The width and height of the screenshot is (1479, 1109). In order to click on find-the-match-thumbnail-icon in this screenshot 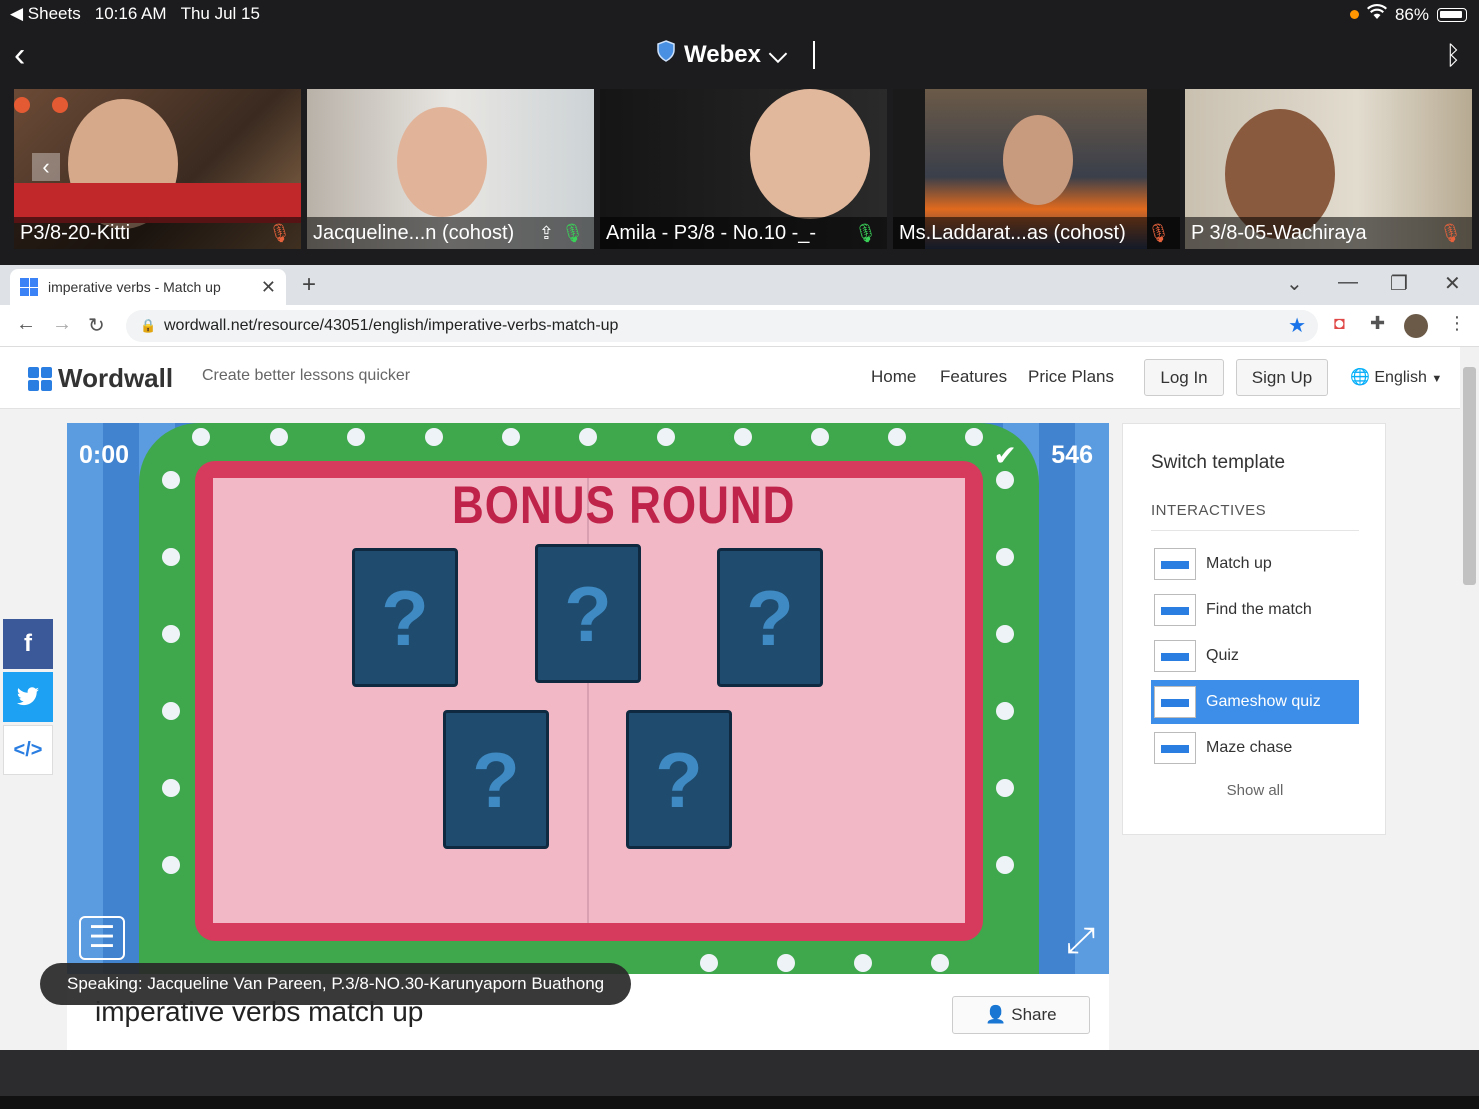, I will do `click(1175, 610)`.